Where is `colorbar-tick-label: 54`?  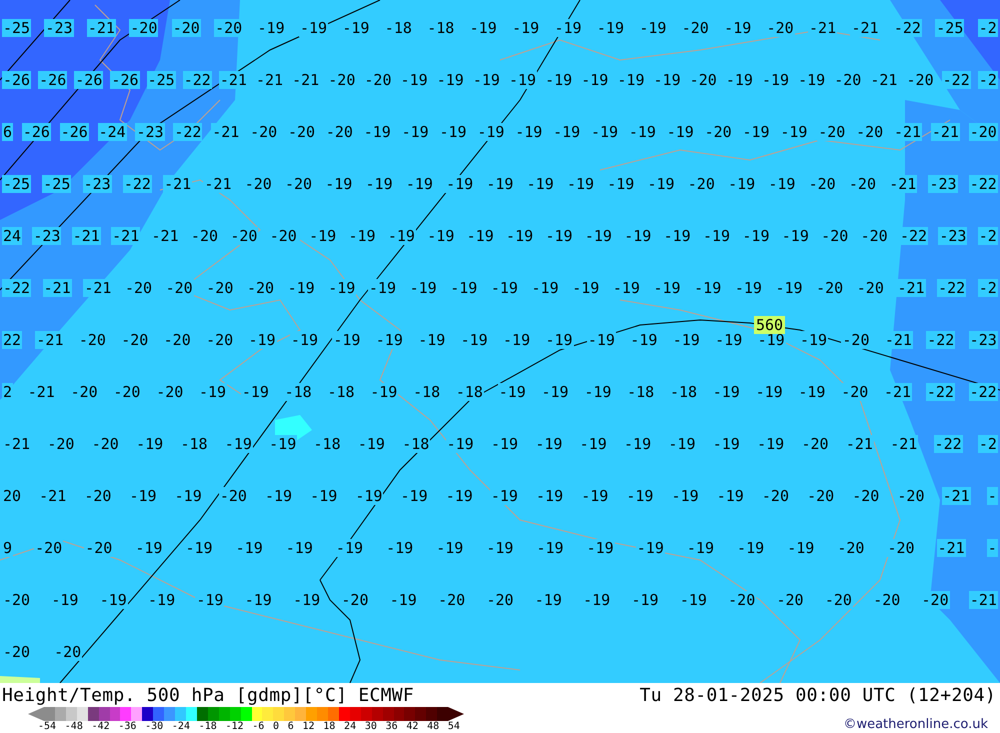 colorbar-tick-label: 54 is located at coordinates (454, 726).